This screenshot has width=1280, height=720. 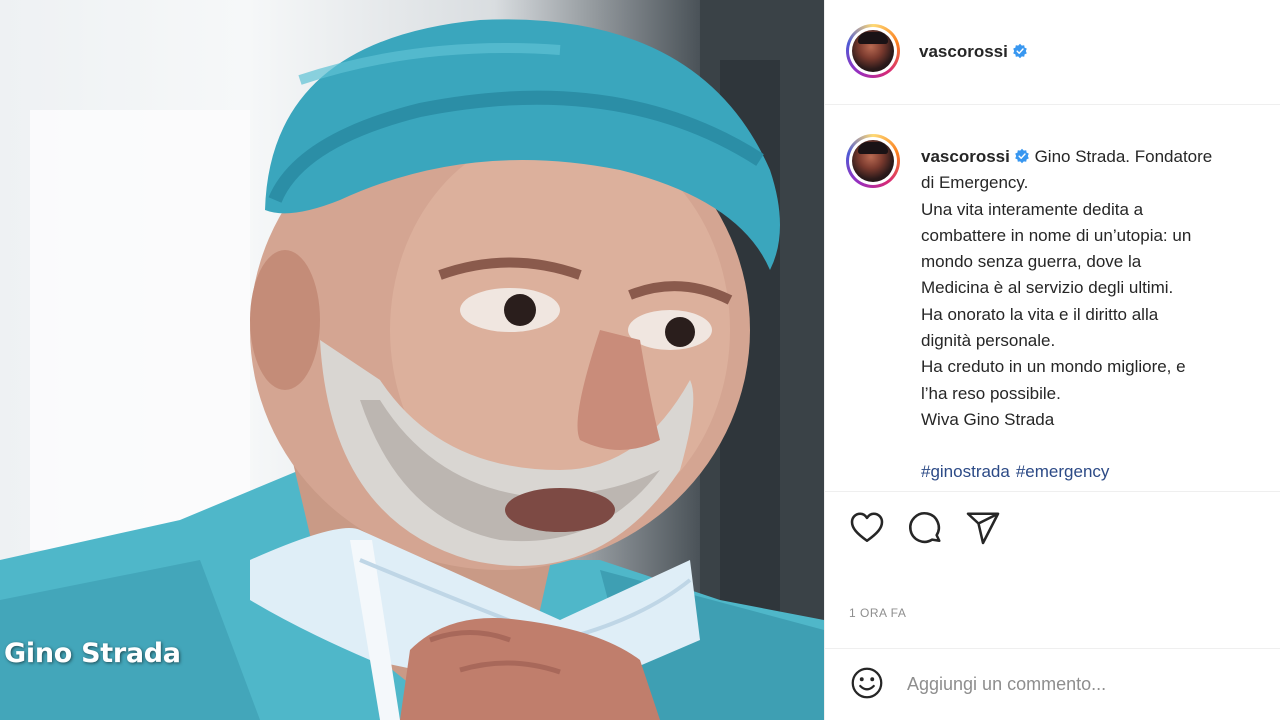 I want to click on comment-button, so click(x=925, y=528).